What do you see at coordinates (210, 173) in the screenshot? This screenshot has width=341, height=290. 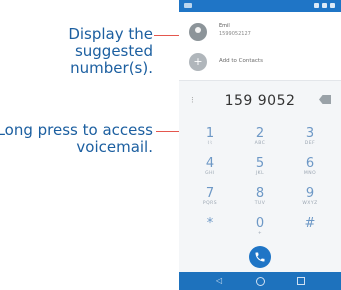 I see `key-letters: GHI` at bounding box center [210, 173].